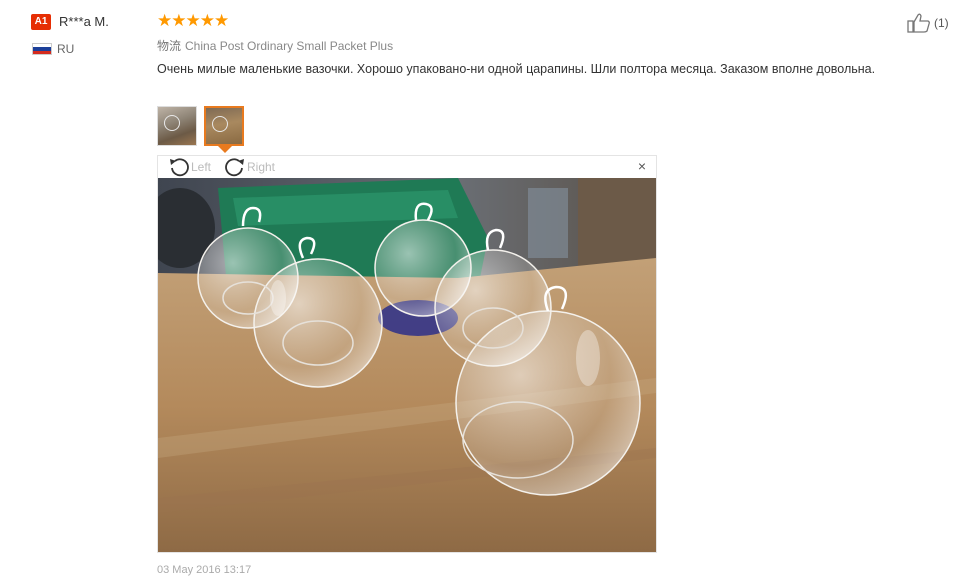  I want to click on shipping-info: 物流 China Post Ordinary Small Packet Plus, so click(275, 45).